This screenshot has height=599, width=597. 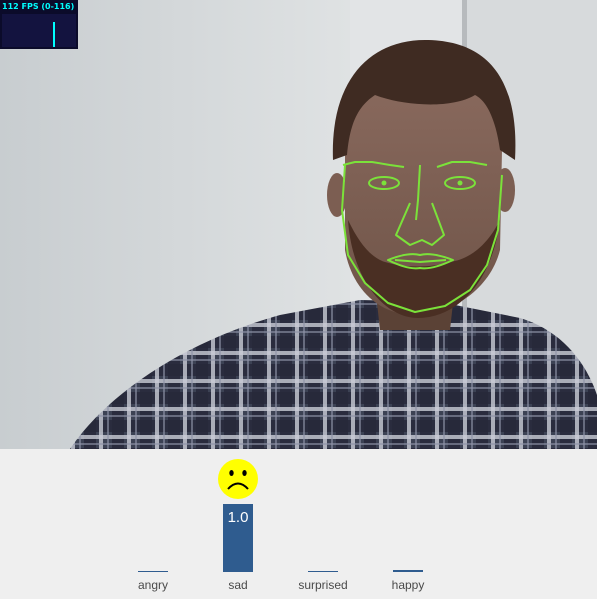 I want to click on emotion-label: angry, so click(x=153, y=585).